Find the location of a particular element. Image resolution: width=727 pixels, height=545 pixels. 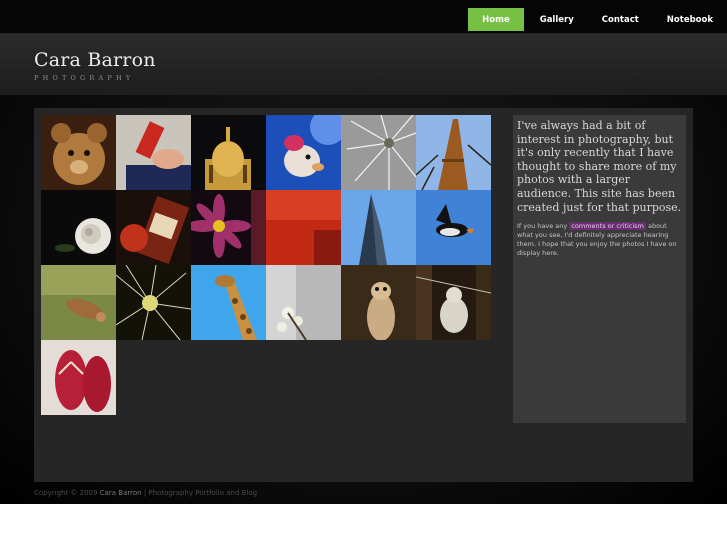

top-navigation-bar: Home Gallery Contact Notebook is located at coordinates (363, 16).